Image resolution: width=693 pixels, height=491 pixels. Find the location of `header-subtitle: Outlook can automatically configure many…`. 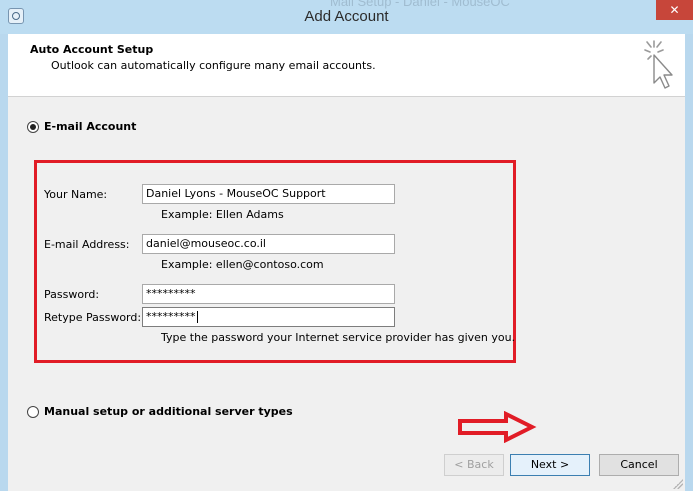

header-subtitle: Outlook can automatically configure many… is located at coordinates (213, 65).